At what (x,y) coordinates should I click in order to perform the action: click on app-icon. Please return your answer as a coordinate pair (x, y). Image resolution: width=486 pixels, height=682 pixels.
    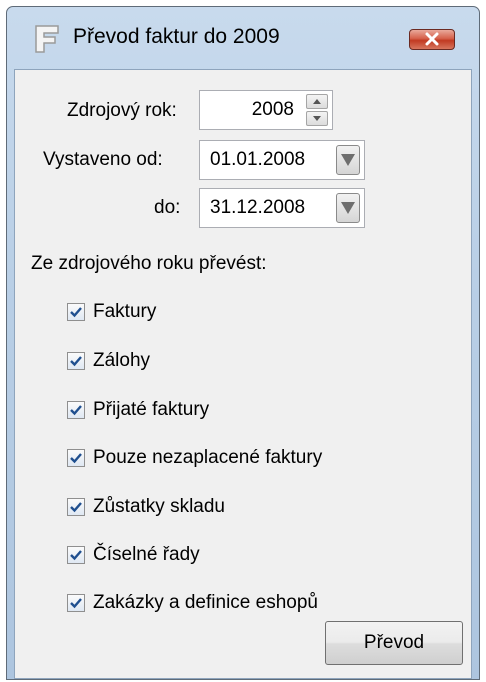
    Looking at the image, I should click on (47, 39).